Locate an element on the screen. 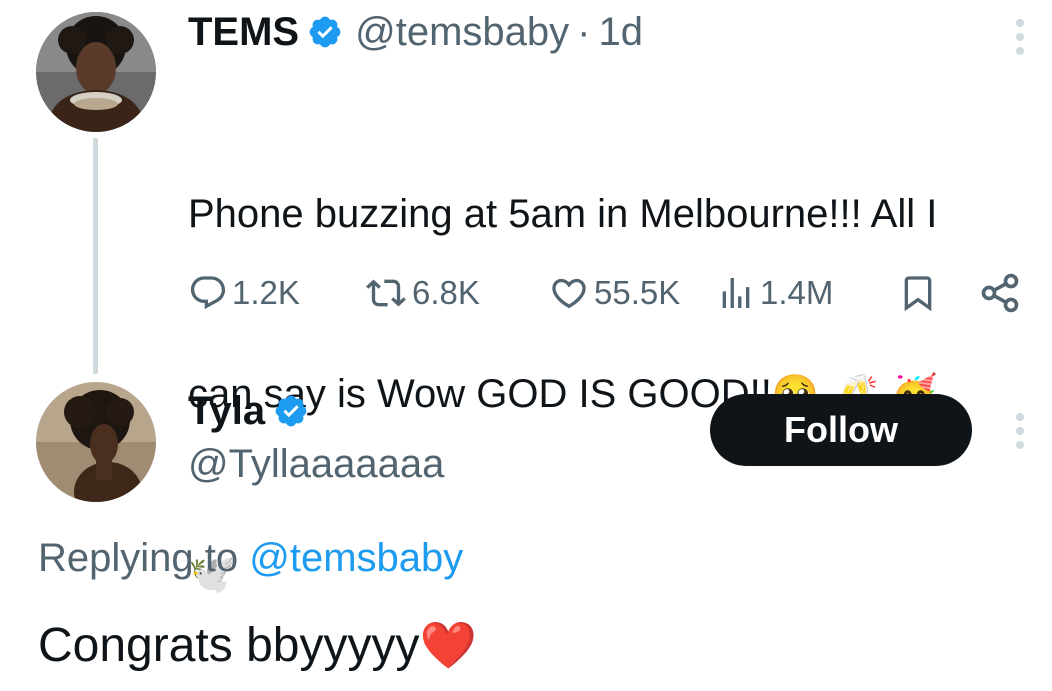  tems-handle: @temsbaby is located at coordinates (462, 32).